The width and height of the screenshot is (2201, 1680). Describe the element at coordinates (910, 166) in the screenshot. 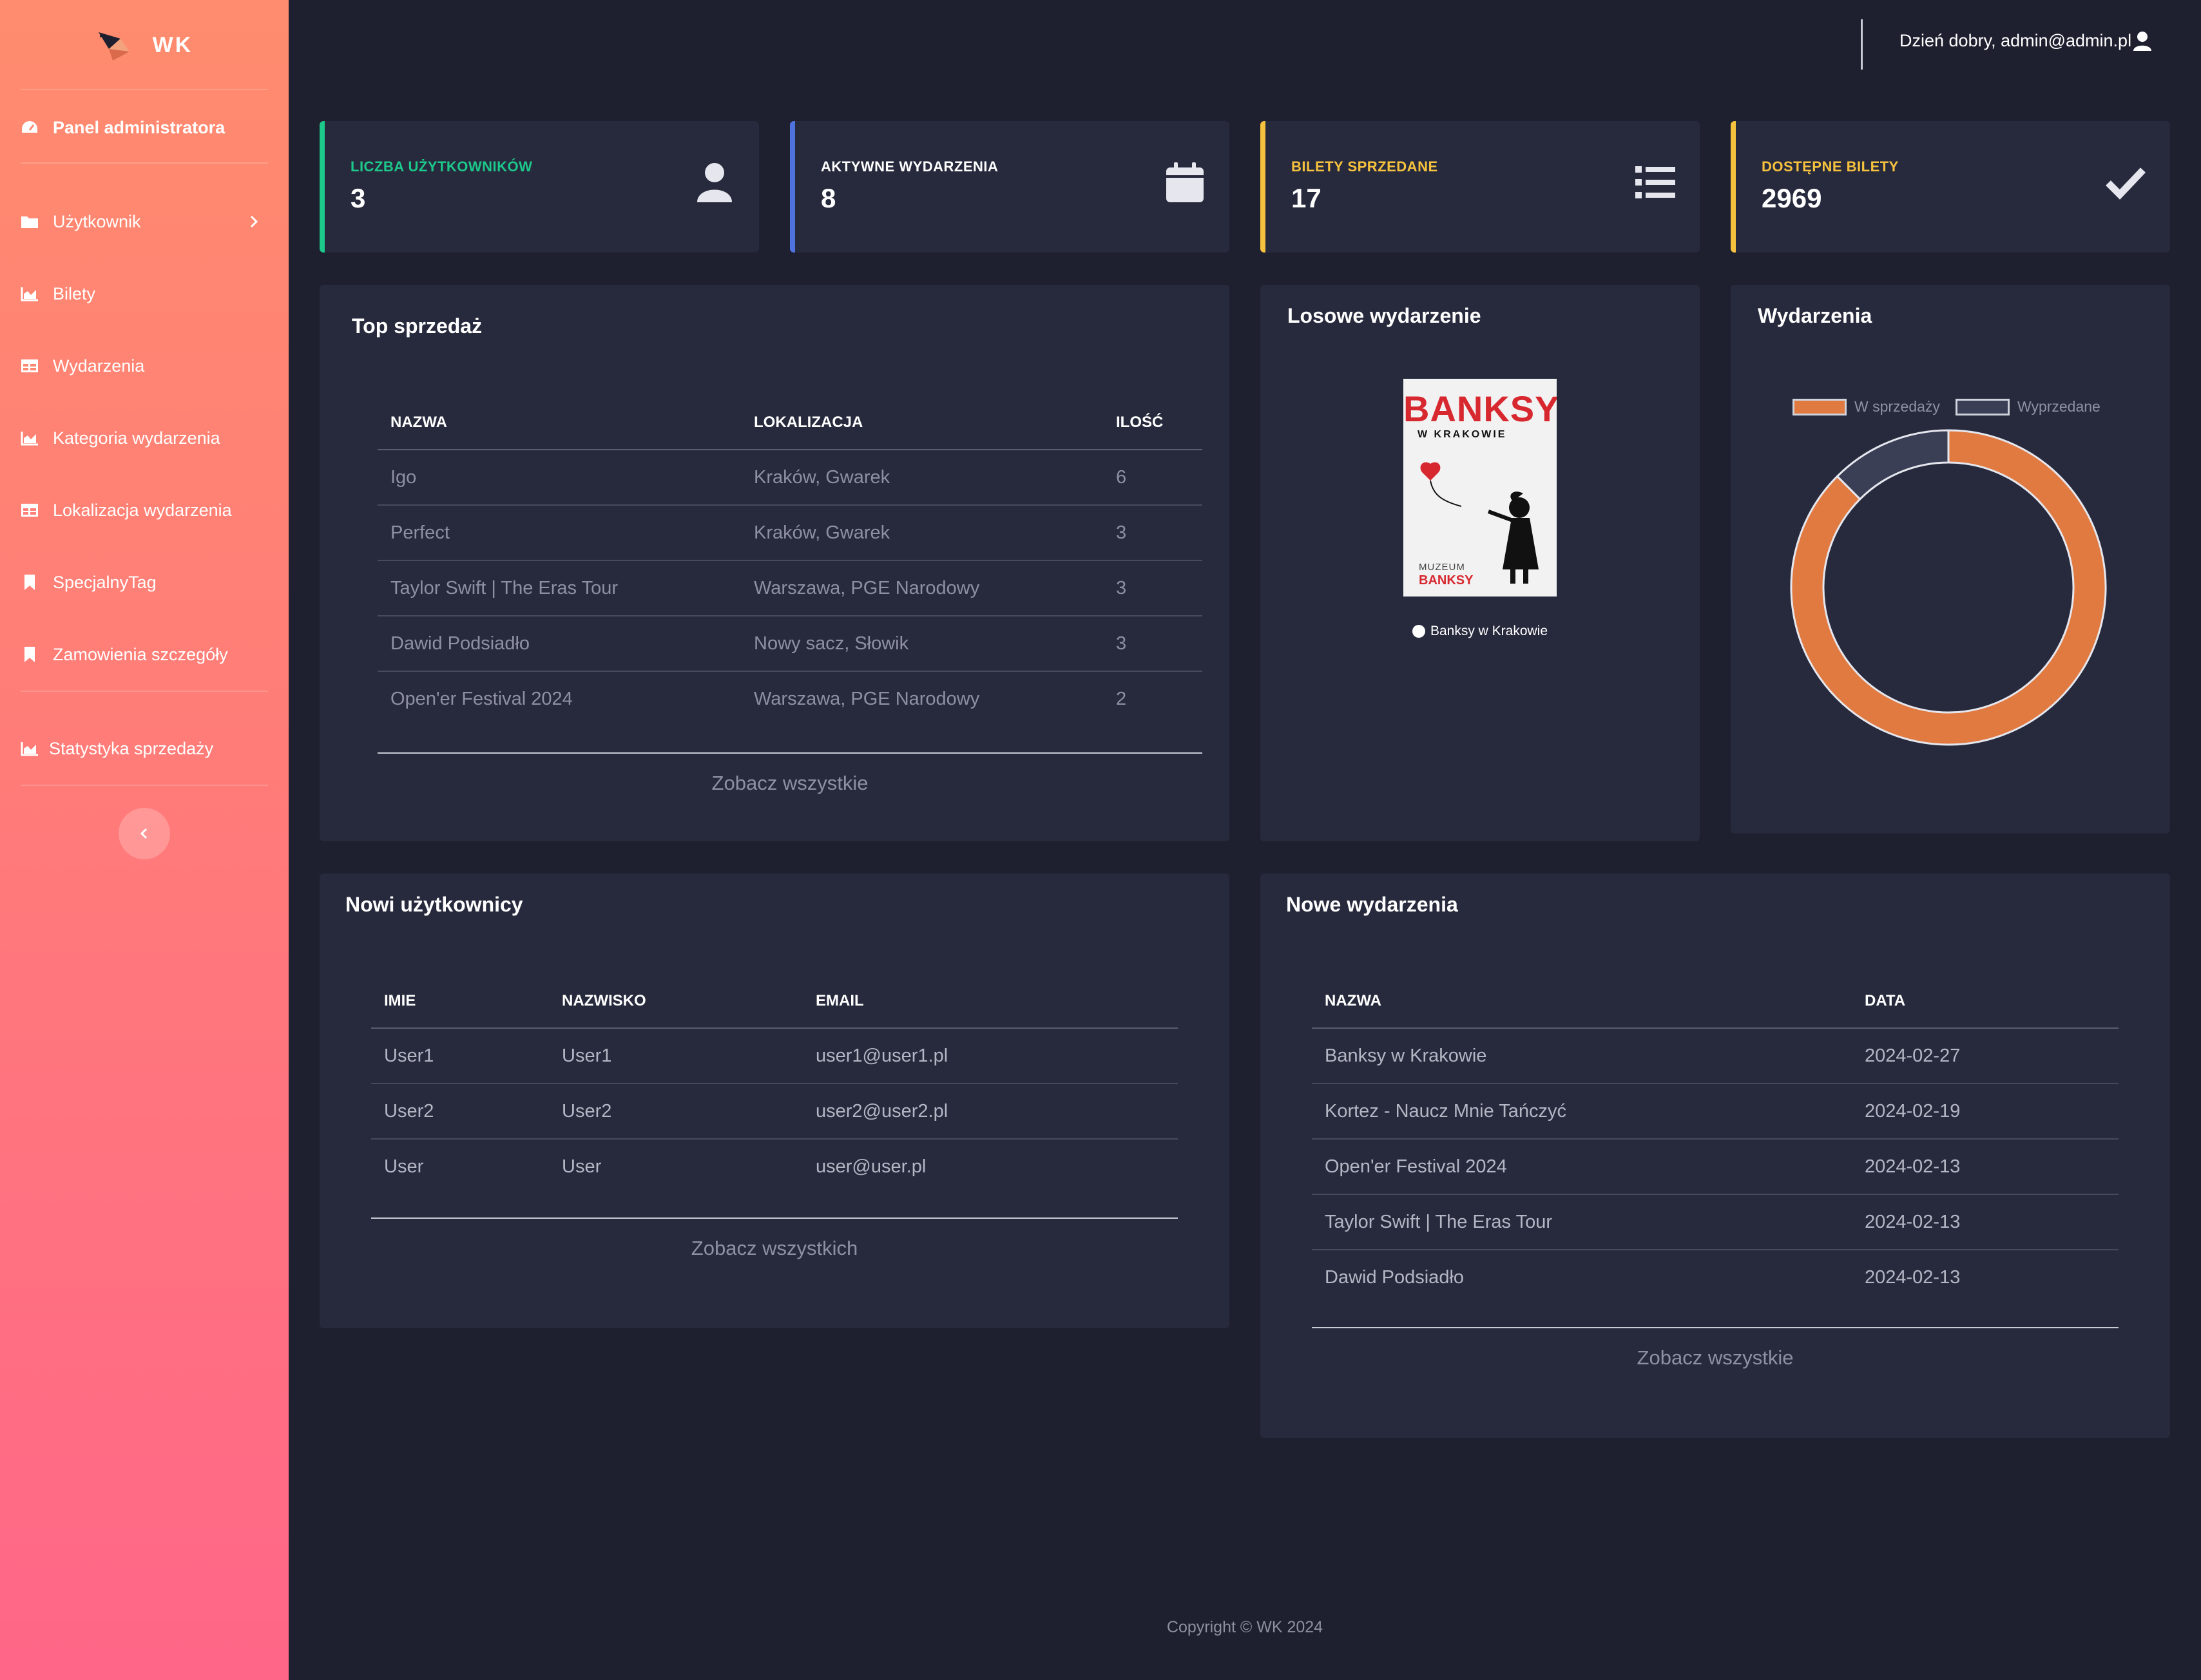

I see `stat-label: AKTYWNE WYDARZENIA` at that location.